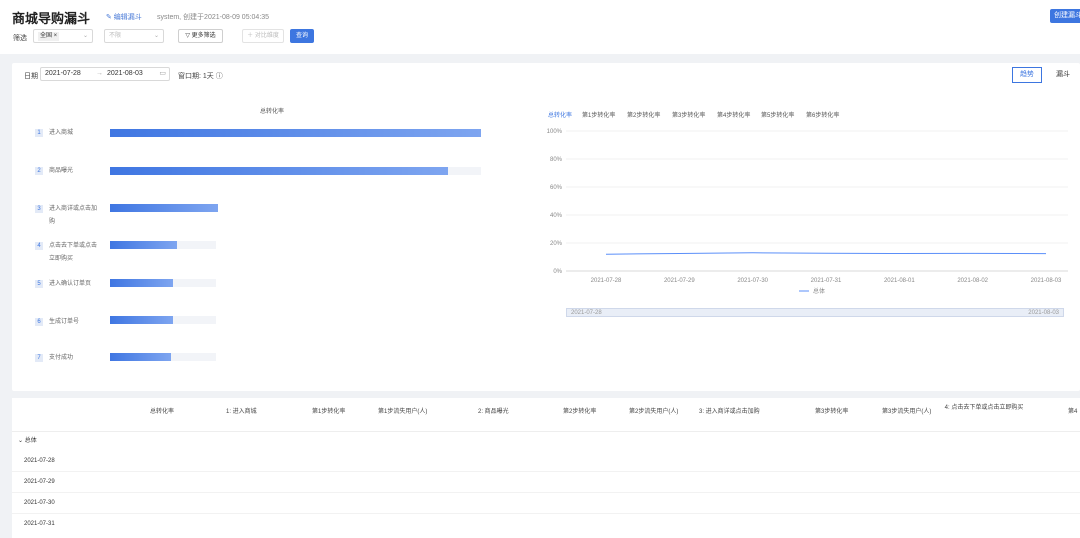  I want to click on date-range-picker: 2021-07-28 → 2021-08-03 ▭, so click(105, 74).